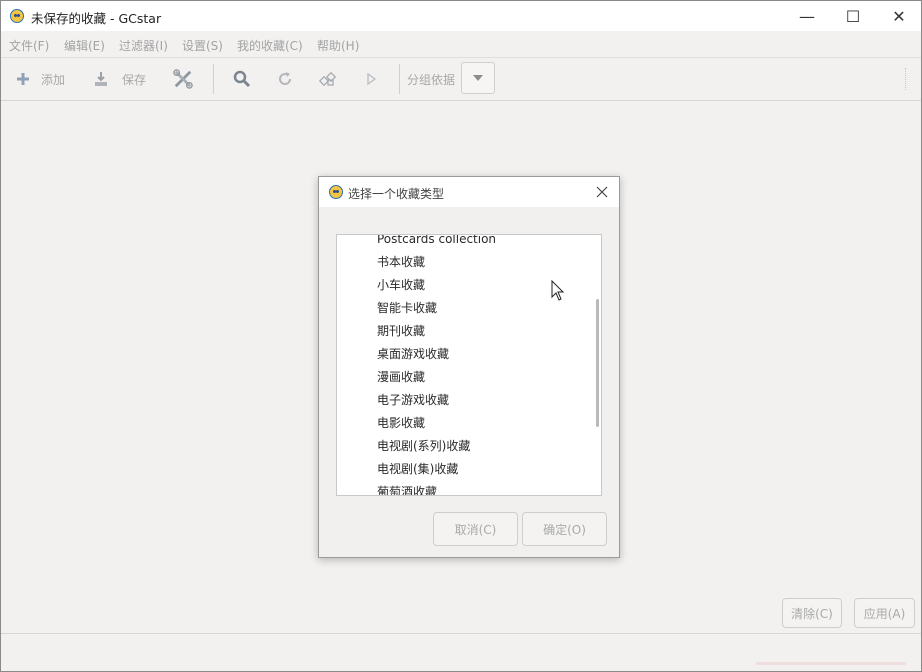 The image size is (922, 672). Describe the element at coordinates (401, 331) in the screenshot. I see `list-item: 期刊收藏` at that location.